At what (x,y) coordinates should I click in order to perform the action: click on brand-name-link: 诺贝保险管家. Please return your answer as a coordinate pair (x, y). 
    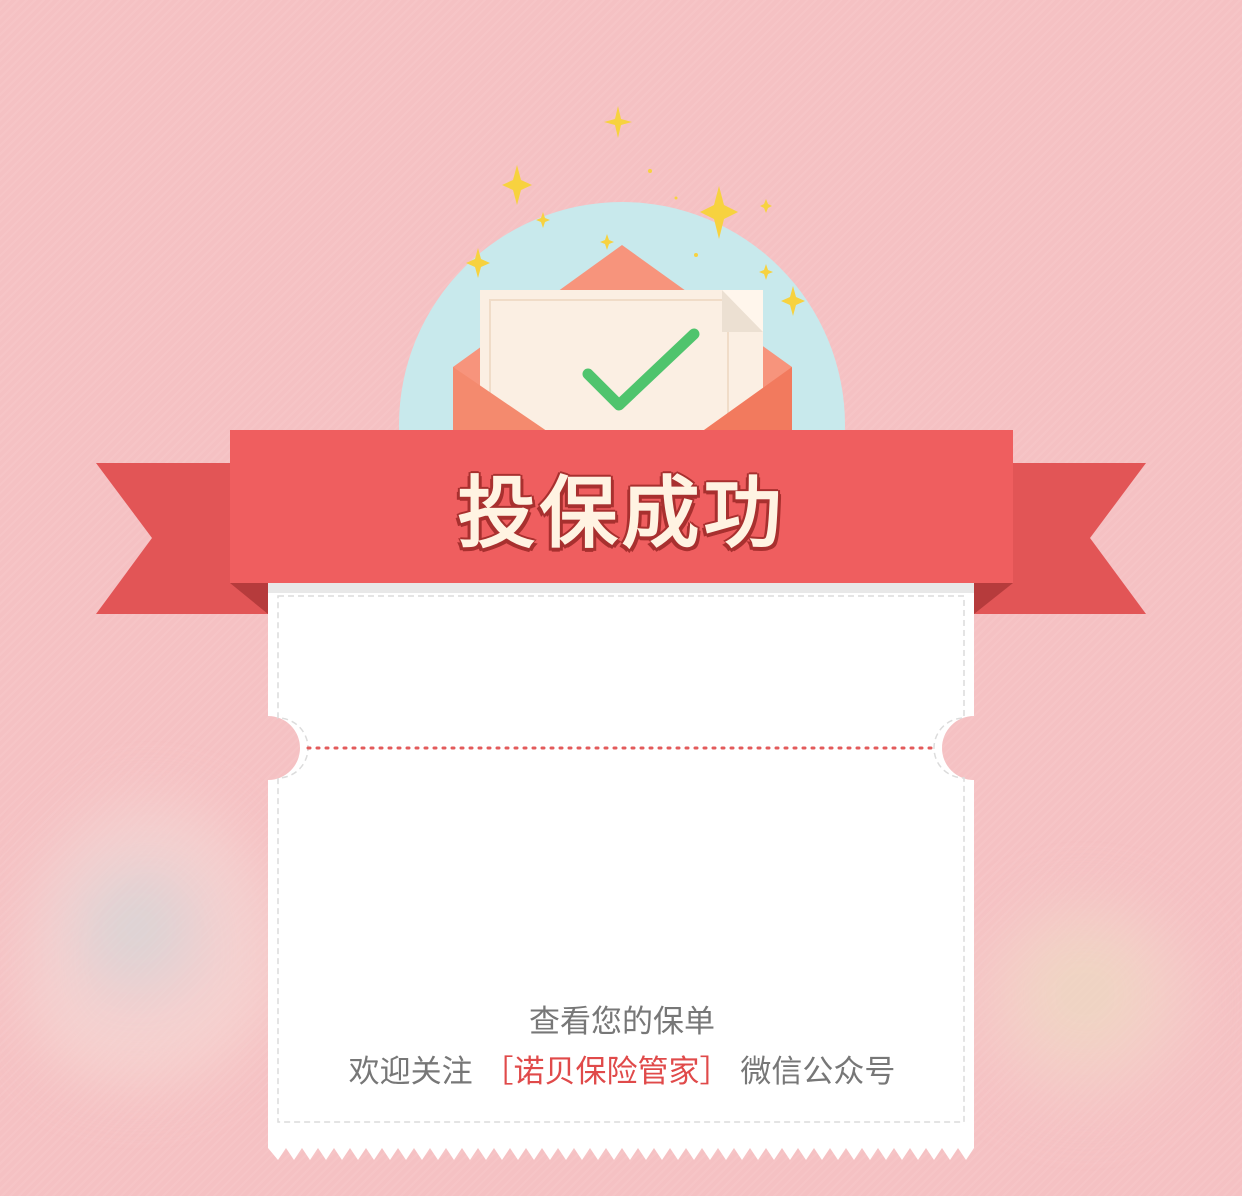
    Looking at the image, I should click on (607, 1072).